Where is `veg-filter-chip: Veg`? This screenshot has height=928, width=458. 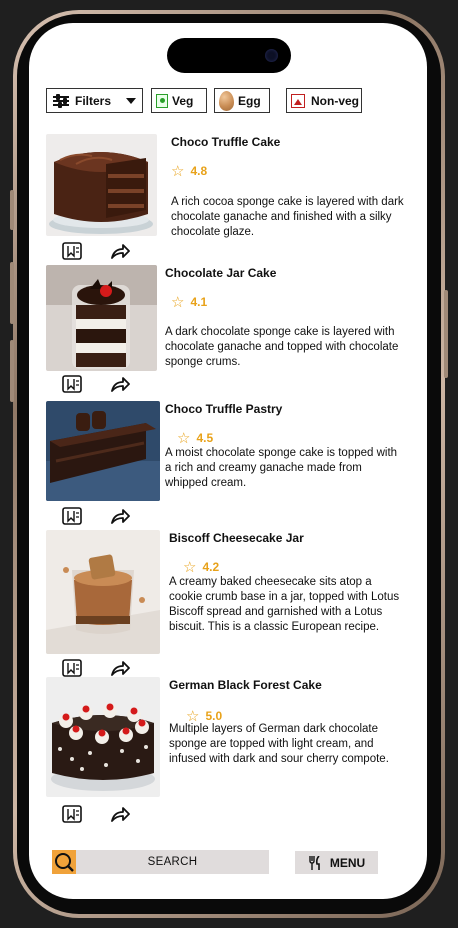 veg-filter-chip: Veg is located at coordinates (179, 100).